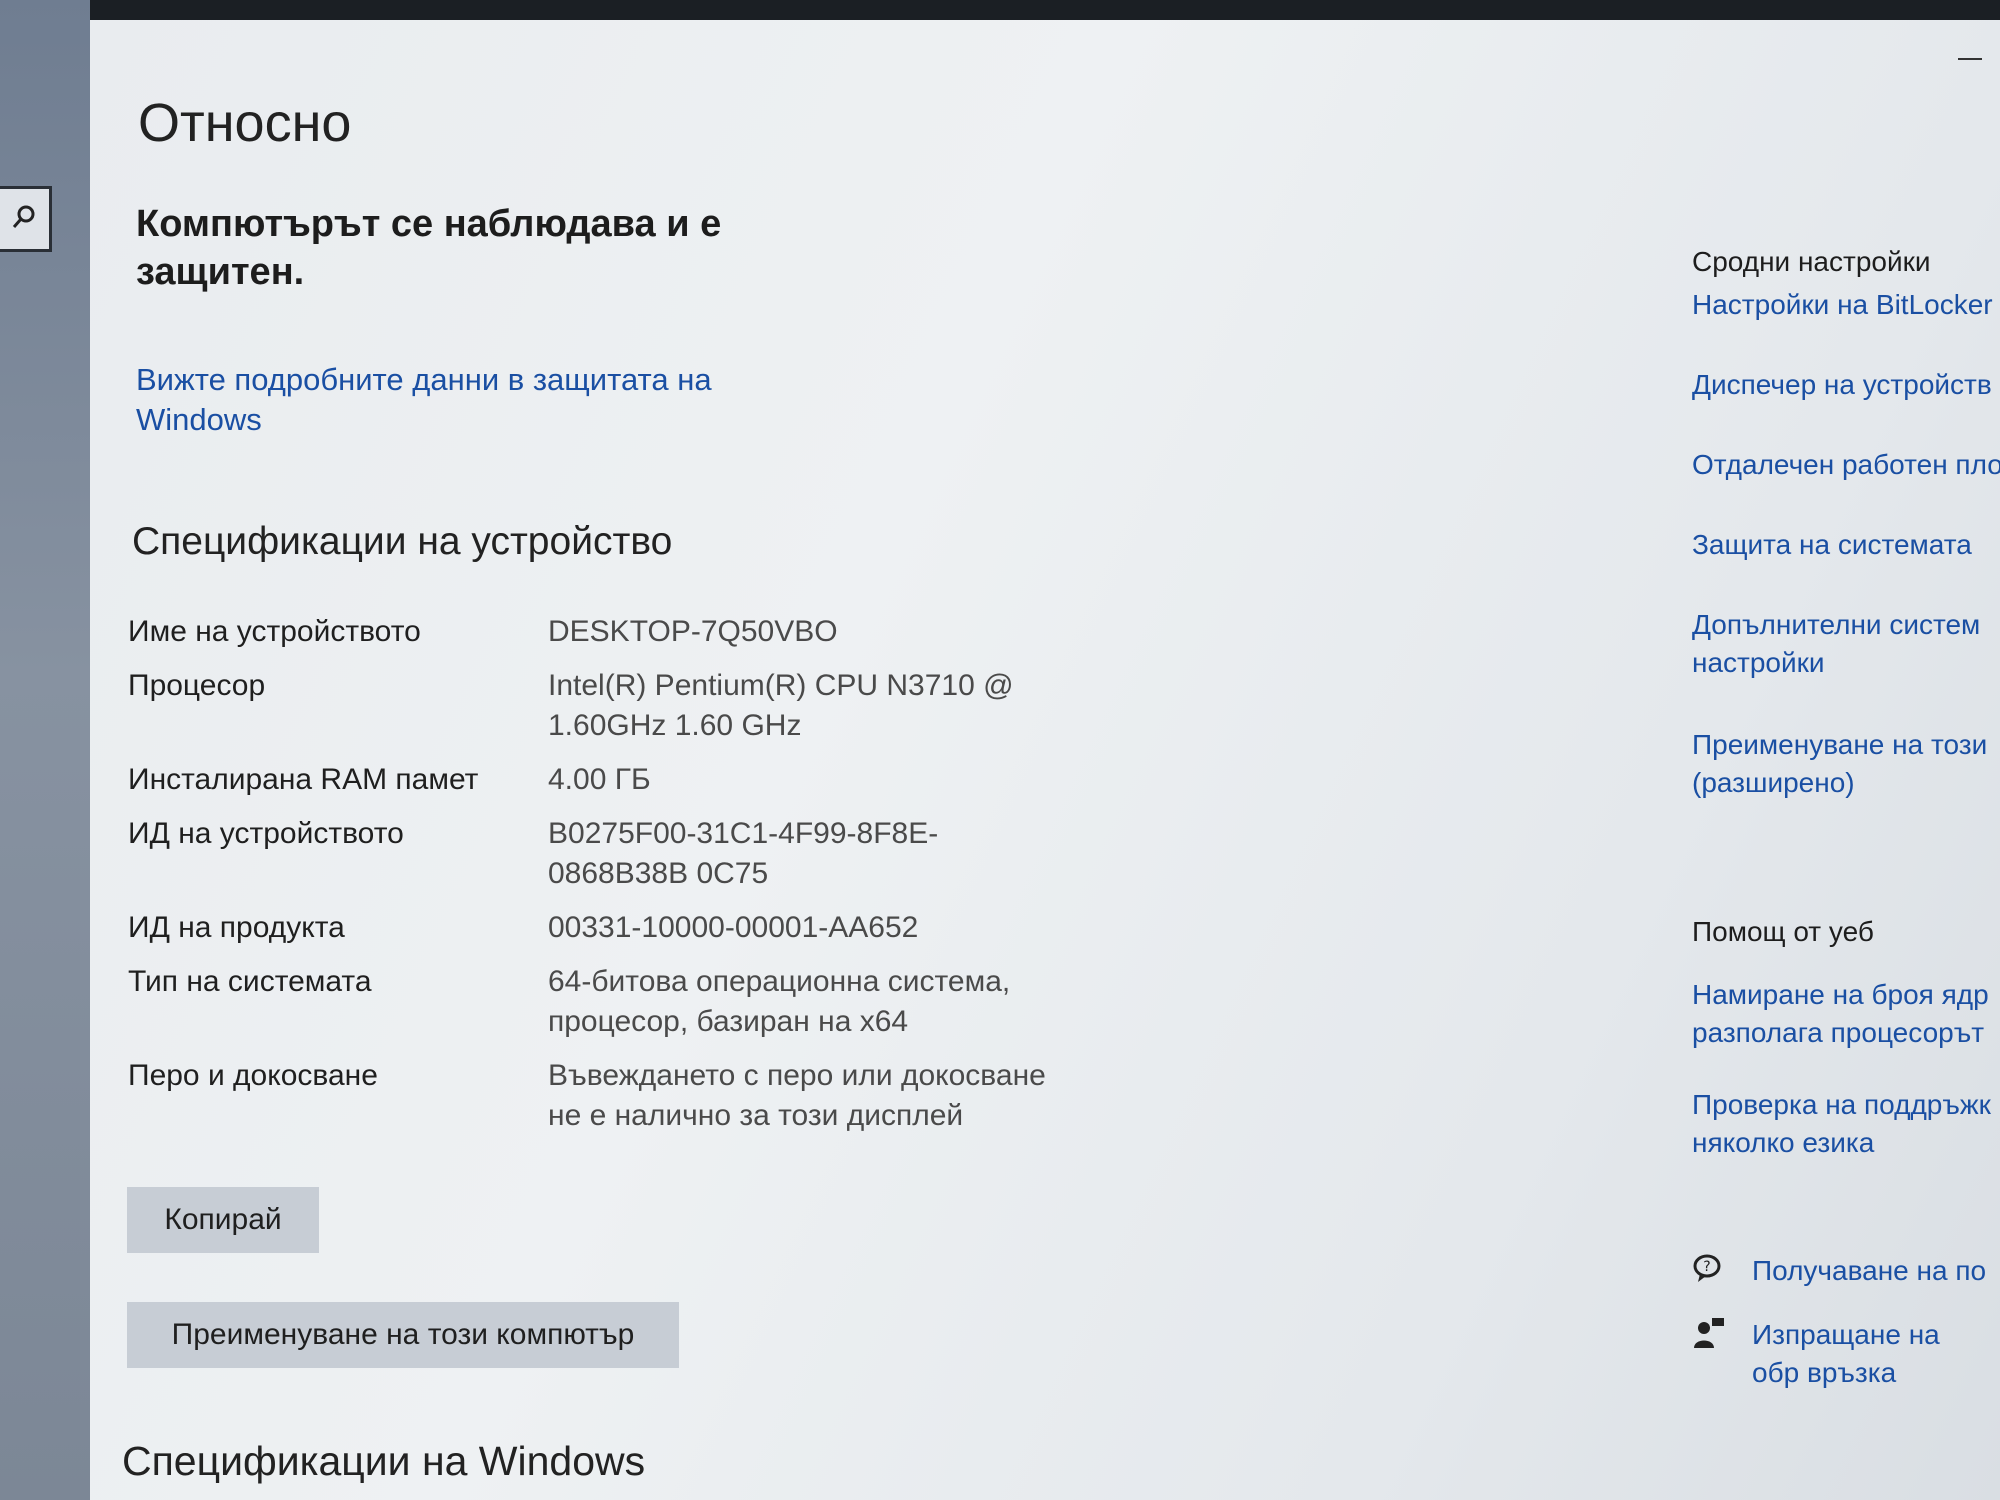 The image size is (2000, 1500). What do you see at coordinates (1709, 1333) in the screenshot?
I see `feedback-person-icon` at bounding box center [1709, 1333].